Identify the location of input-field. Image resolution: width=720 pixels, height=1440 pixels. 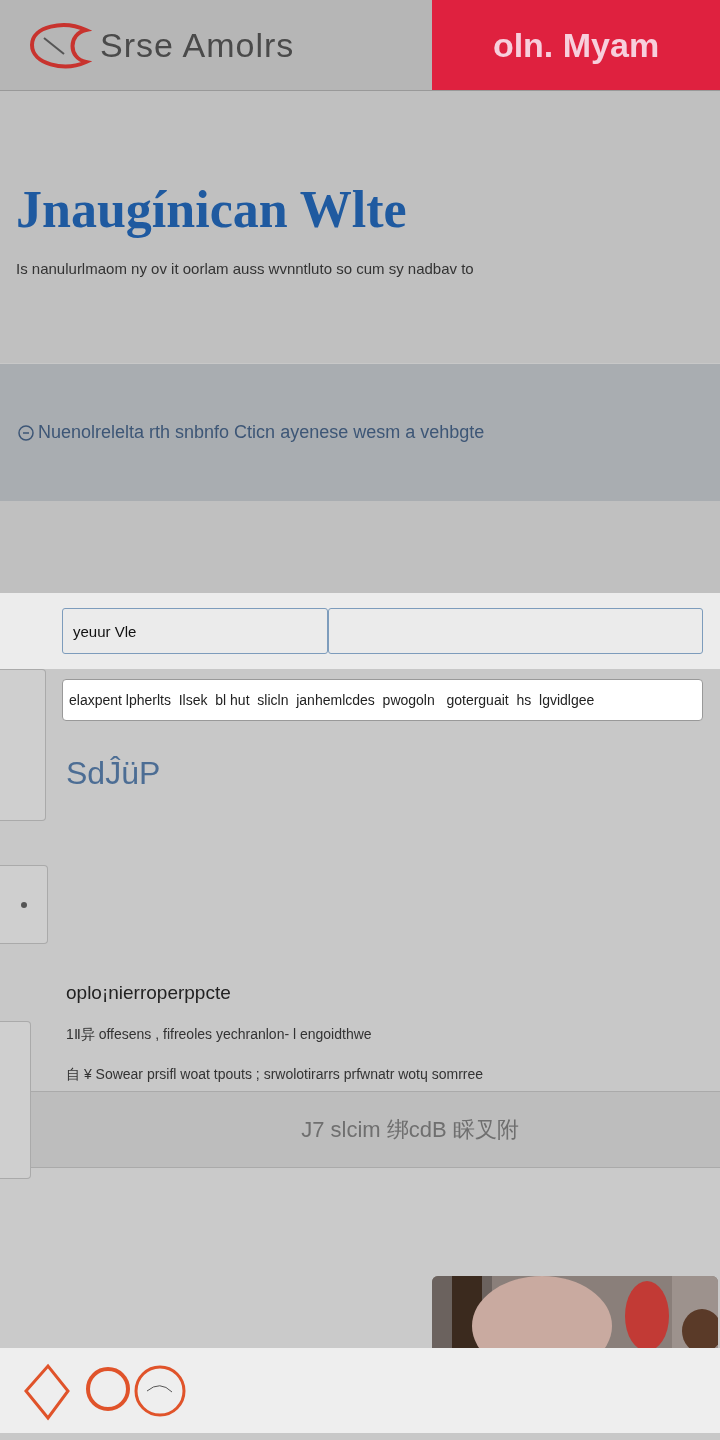
(515, 631).